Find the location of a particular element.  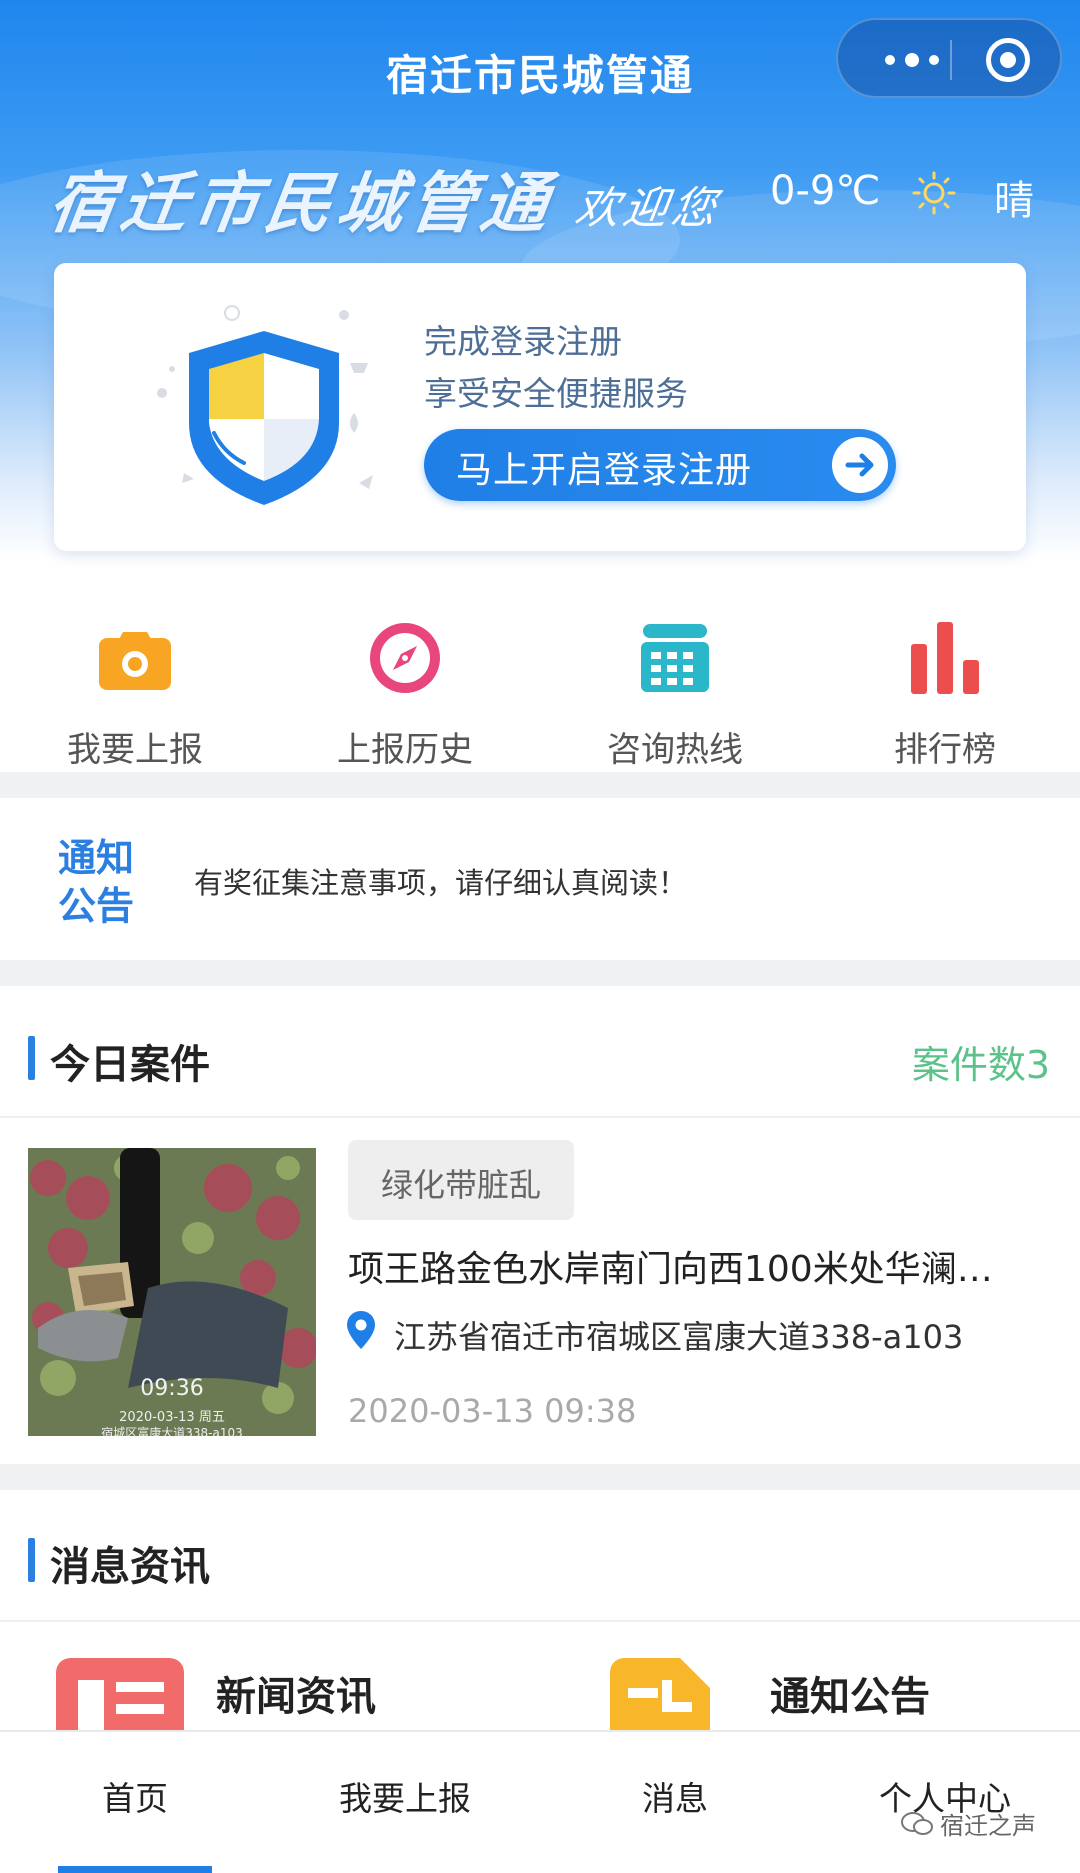

weather-text: 晴 is located at coordinates (1014, 201).